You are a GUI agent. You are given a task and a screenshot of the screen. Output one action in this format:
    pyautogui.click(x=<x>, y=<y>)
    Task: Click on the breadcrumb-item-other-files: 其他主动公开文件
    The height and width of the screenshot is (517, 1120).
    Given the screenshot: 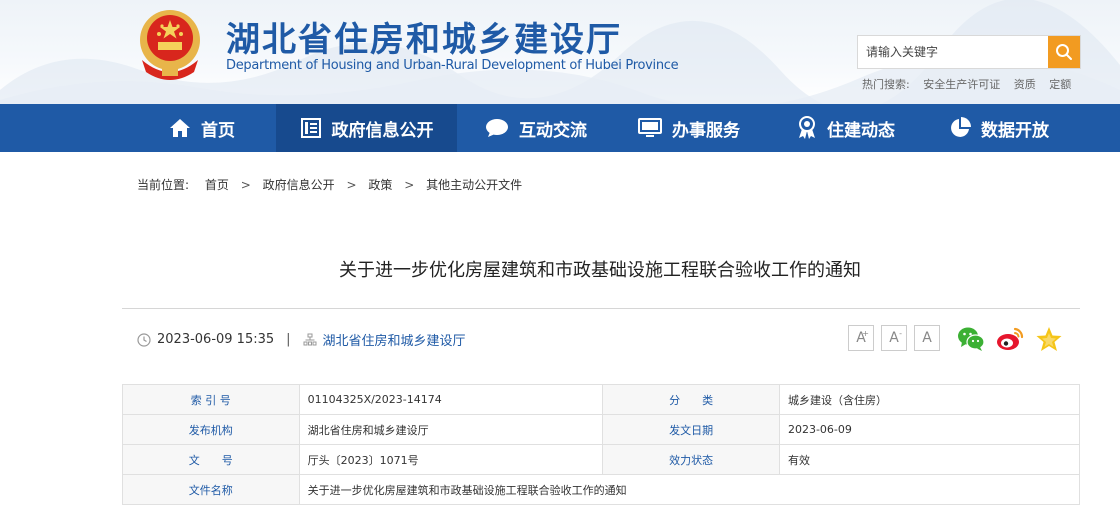 What is the action you would take?
    pyautogui.click(x=474, y=185)
    